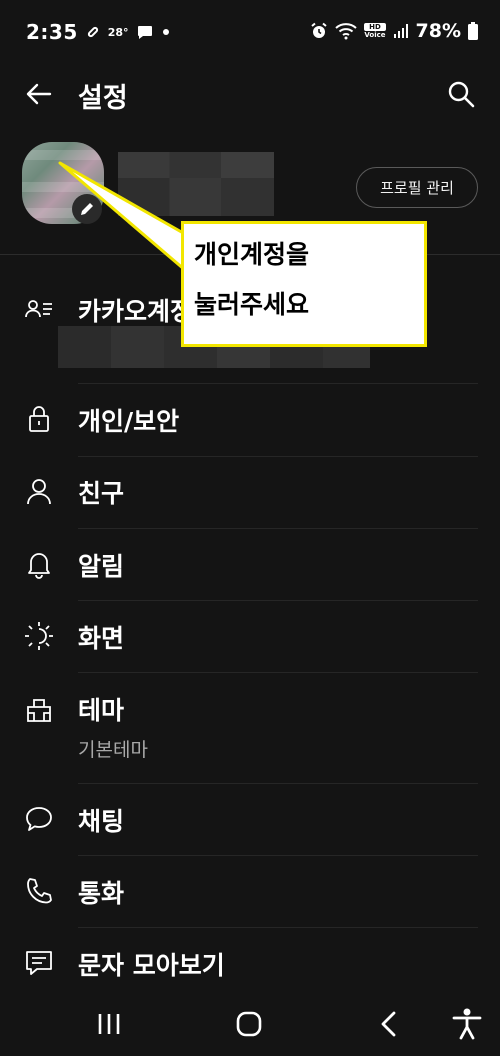 This screenshot has width=500, height=1056. What do you see at coordinates (101, 566) in the screenshot?
I see `menu-label-notifications: 알림` at bounding box center [101, 566].